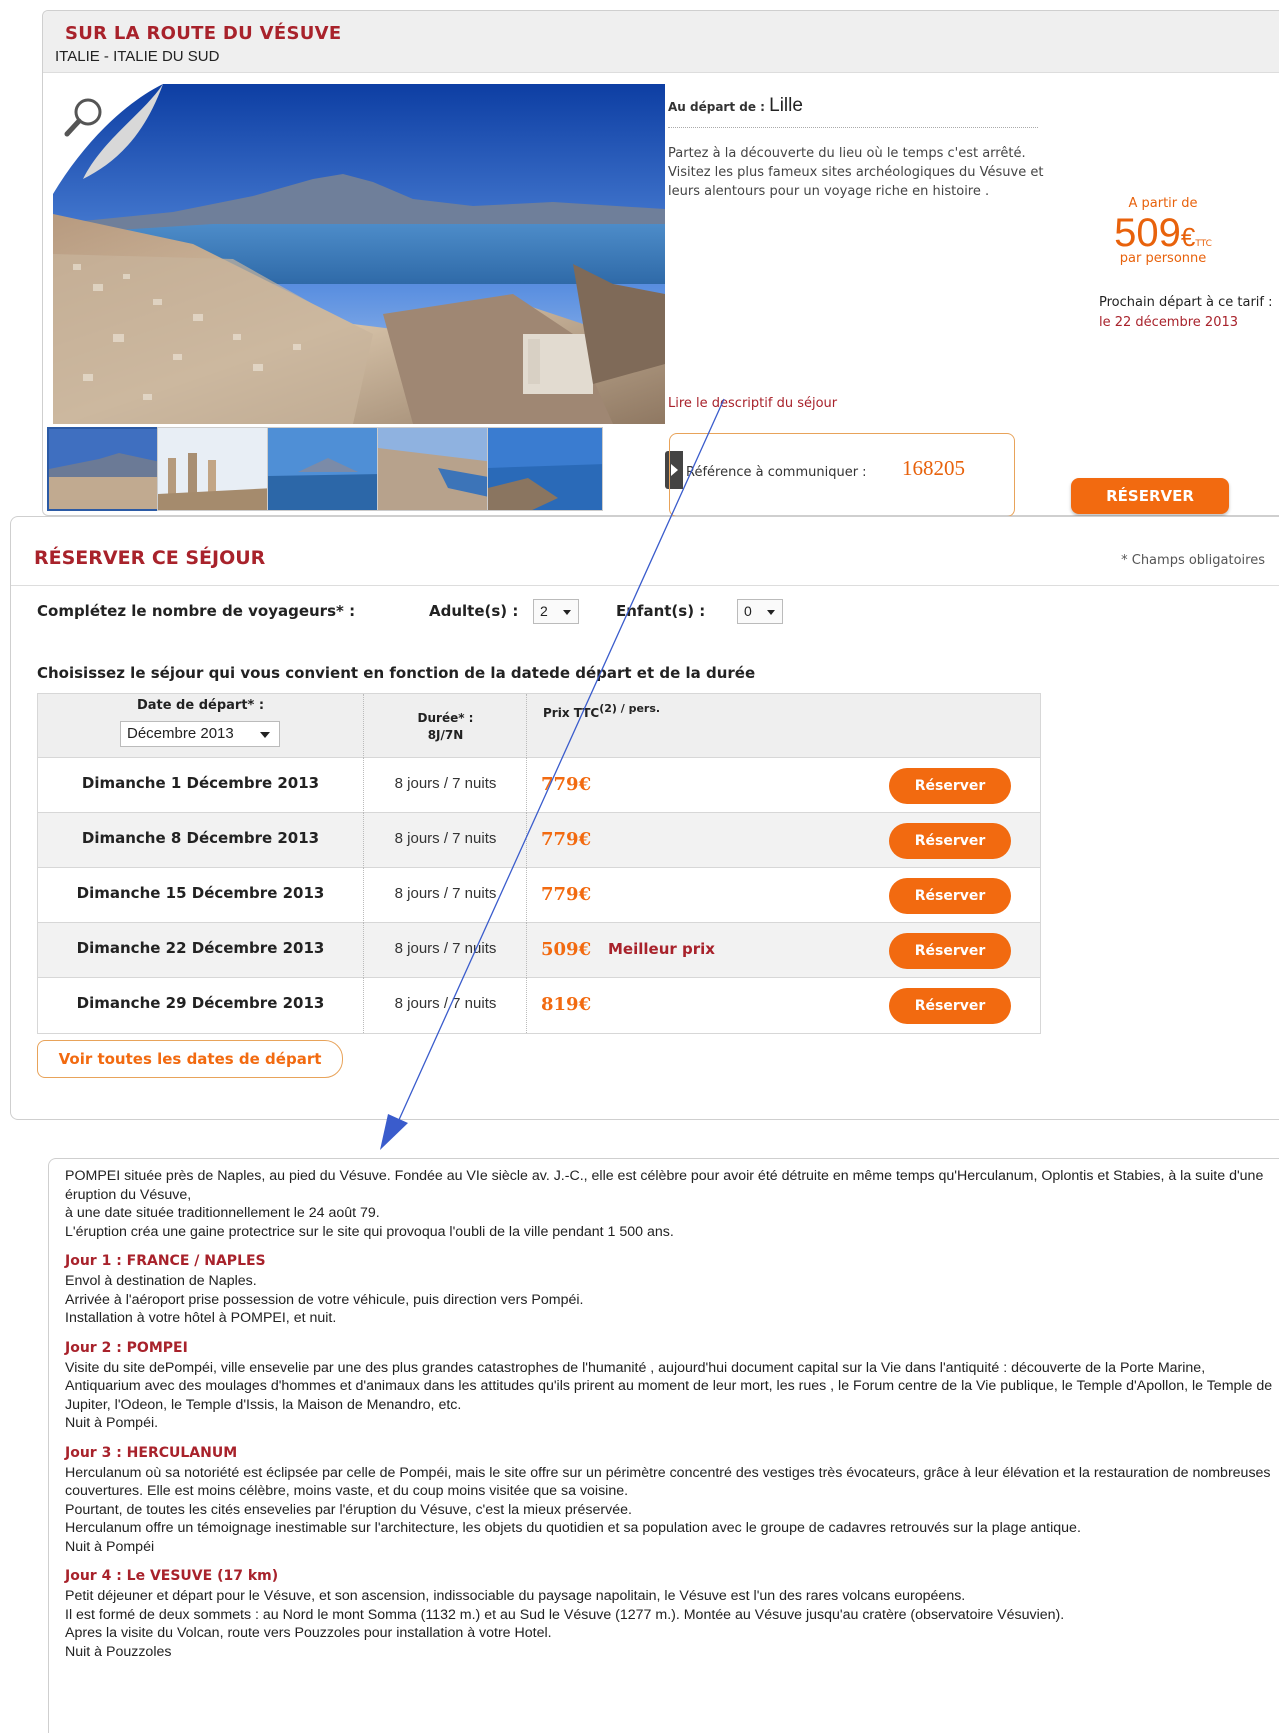  I want to click on row-price: 819€, so click(566, 1004).